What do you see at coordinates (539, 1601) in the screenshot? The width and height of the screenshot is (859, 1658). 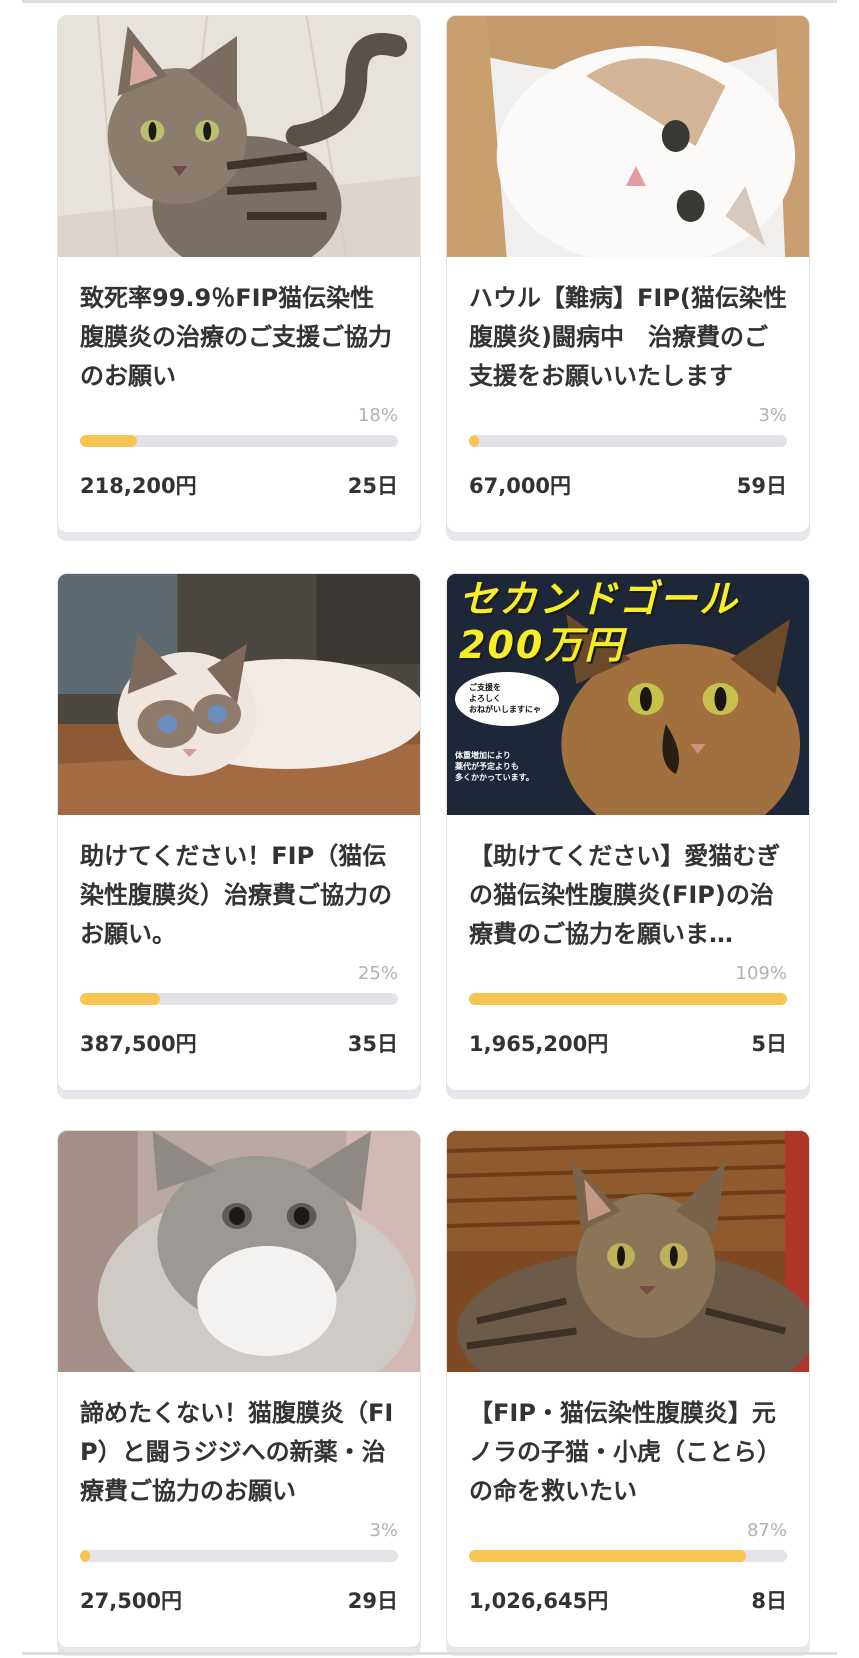 I see `raised-amount: 1,026,645円` at bounding box center [539, 1601].